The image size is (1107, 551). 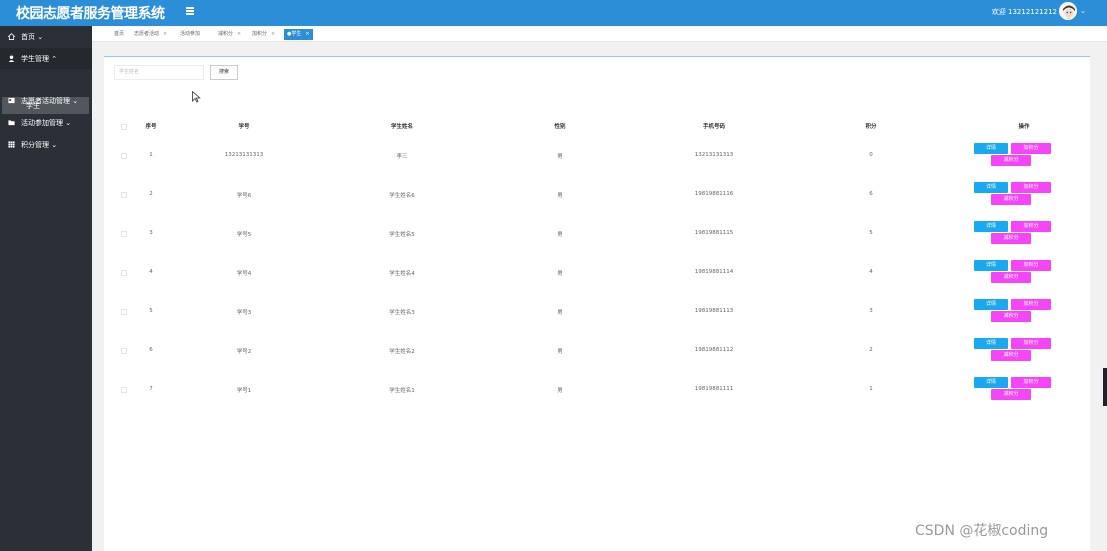 What do you see at coordinates (11, 144) in the screenshot?
I see `grid-icon` at bounding box center [11, 144].